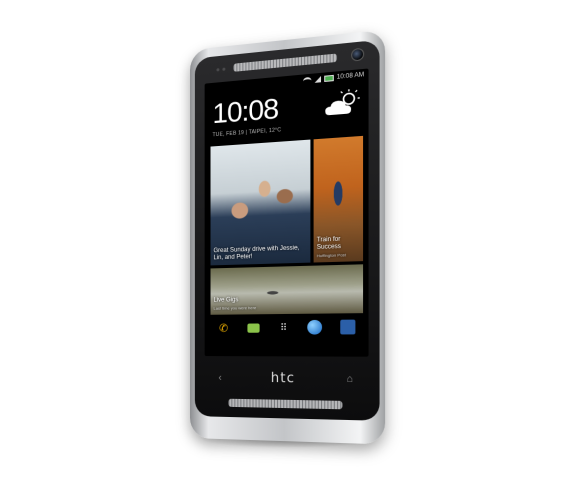  Describe the element at coordinates (286, 303) in the screenshot. I see `tile-caption: Live Gigs Last time you were here` at that location.